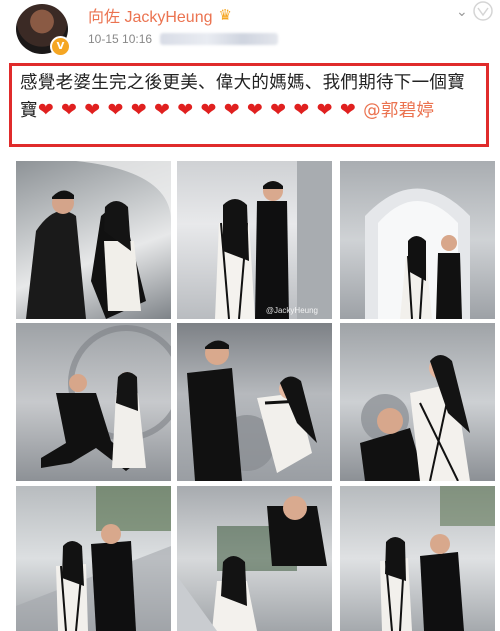 The width and height of the screenshot is (500, 631). Describe the element at coordinates (483, 11) in the screenshot. I see `corner-logo-icon` at that location.